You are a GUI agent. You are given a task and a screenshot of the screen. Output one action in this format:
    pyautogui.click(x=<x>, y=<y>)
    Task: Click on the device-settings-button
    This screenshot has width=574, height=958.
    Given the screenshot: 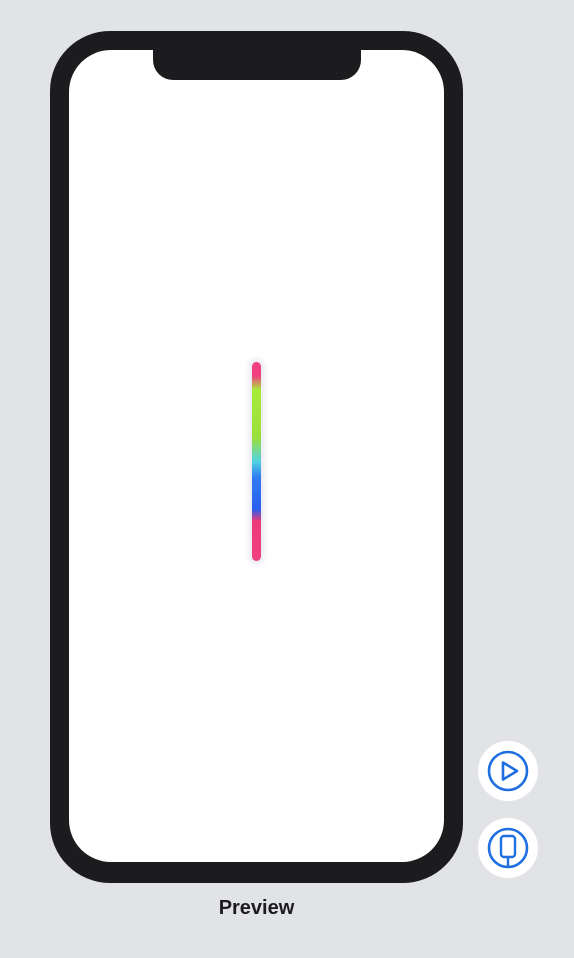 What is the action you would take?
    pyautogui.click(x=508, y=848)
    